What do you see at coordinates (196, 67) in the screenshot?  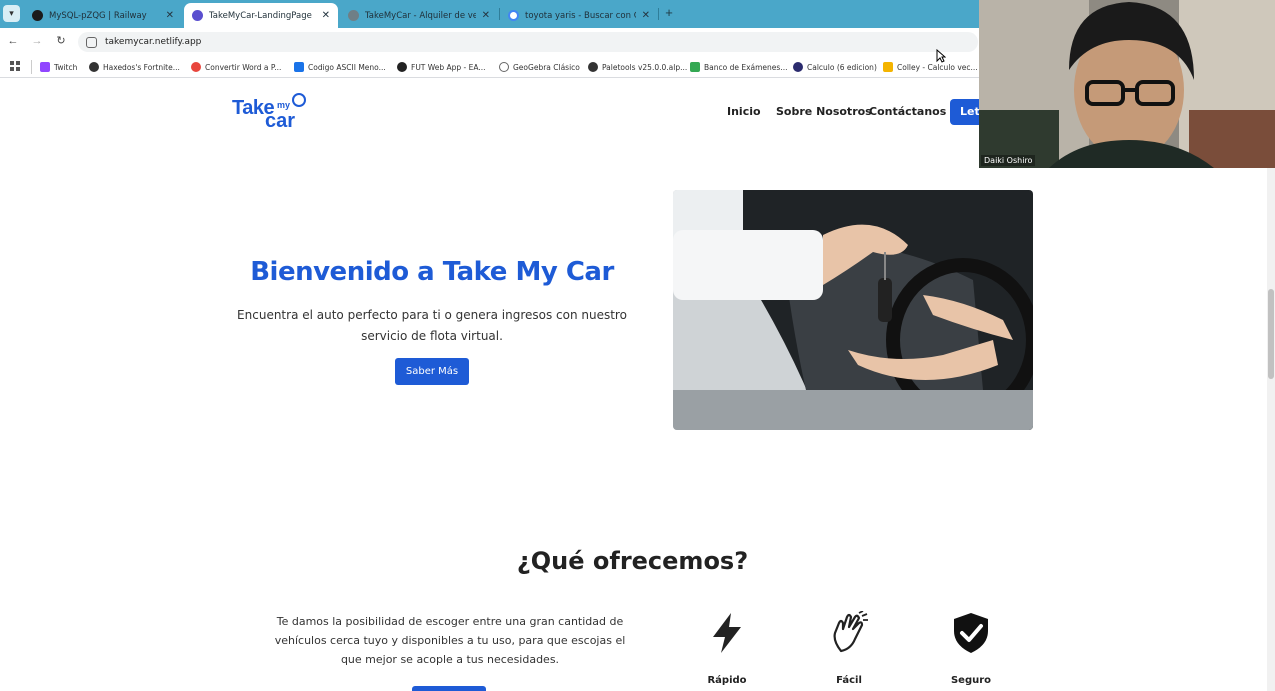 I see `heart-icon` at bounding box center [196, 67].